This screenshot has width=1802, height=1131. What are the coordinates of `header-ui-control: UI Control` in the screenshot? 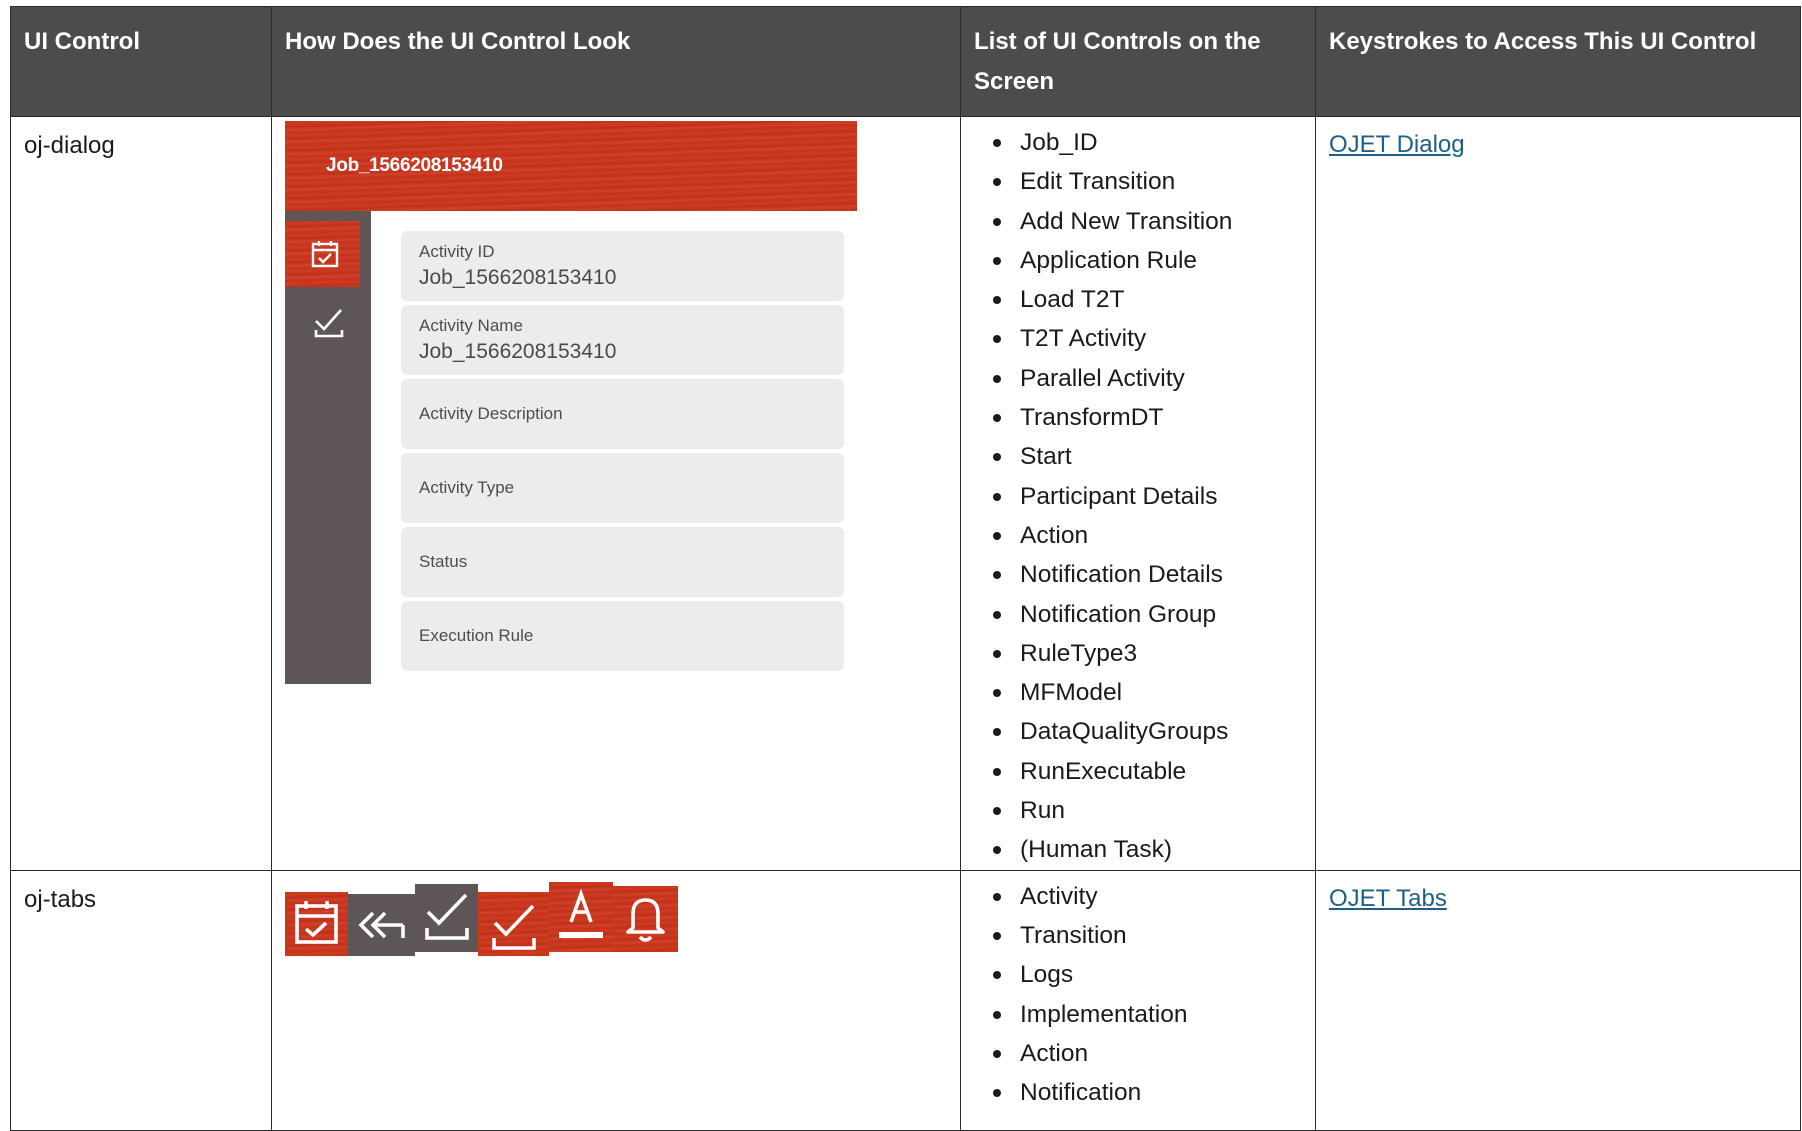 It's located at (141, 61).